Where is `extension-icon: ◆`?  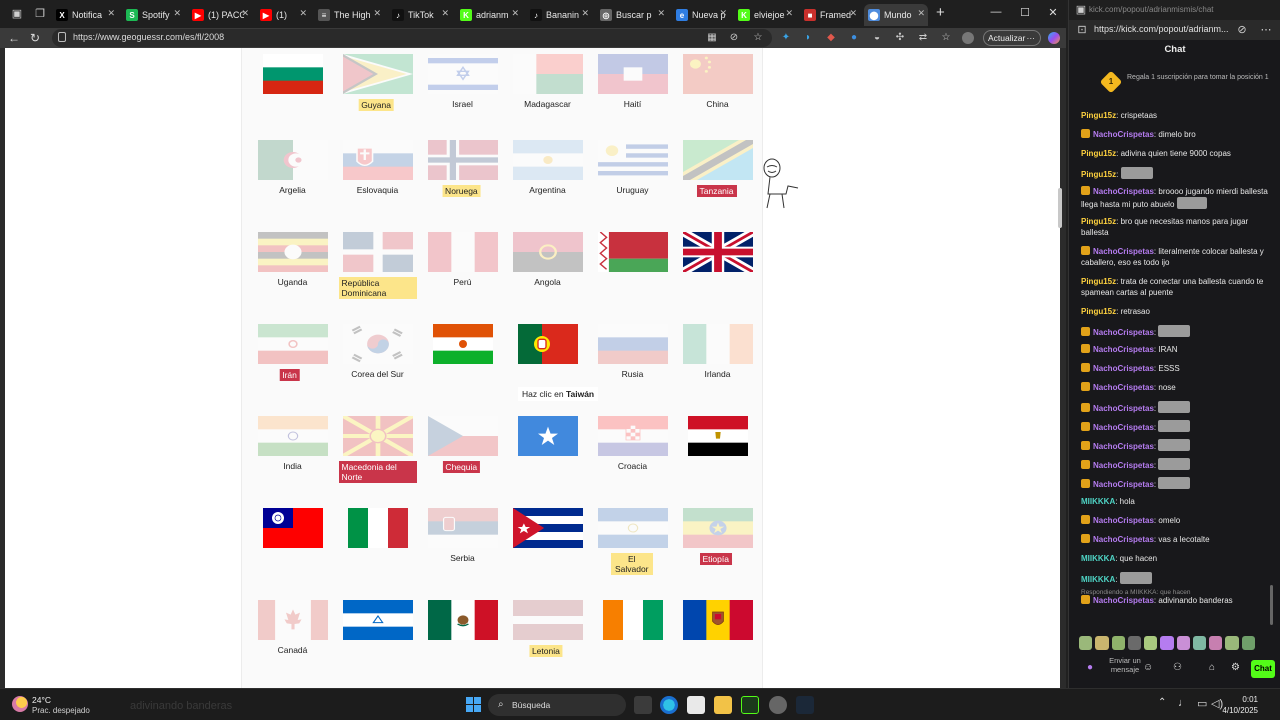 extension-icon: ◆ is located at coordinates (831, 38).